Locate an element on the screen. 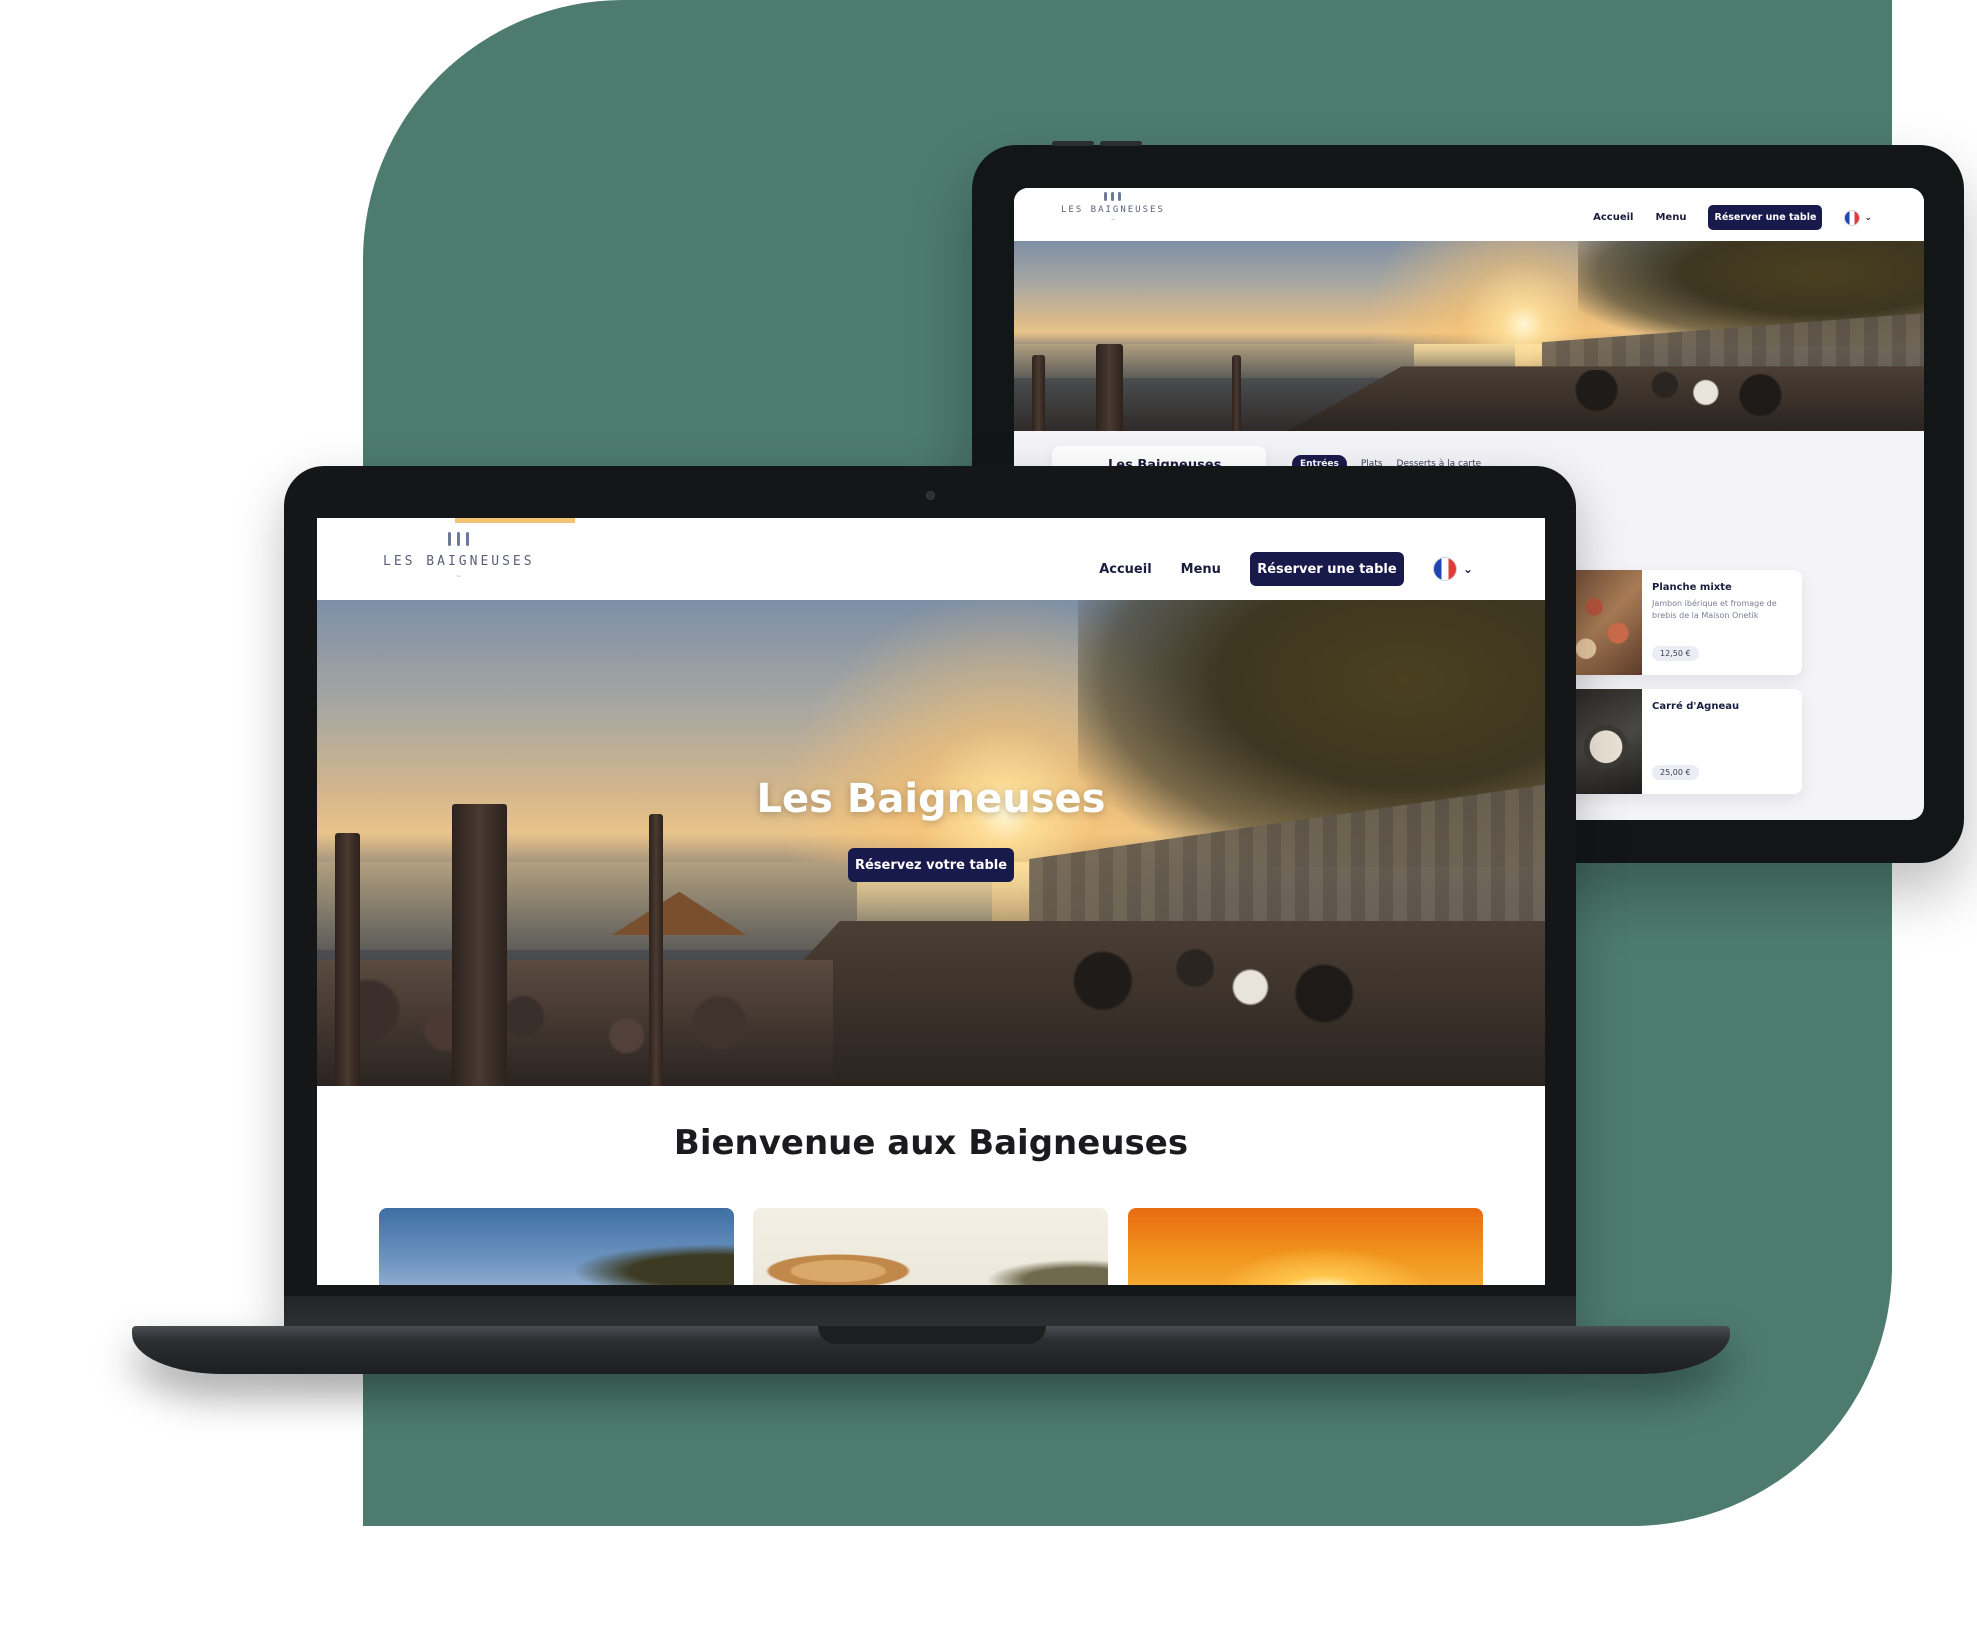 The image size is (1977, 1629). scroll-progress-indicator is located at coordinates (515, 520).